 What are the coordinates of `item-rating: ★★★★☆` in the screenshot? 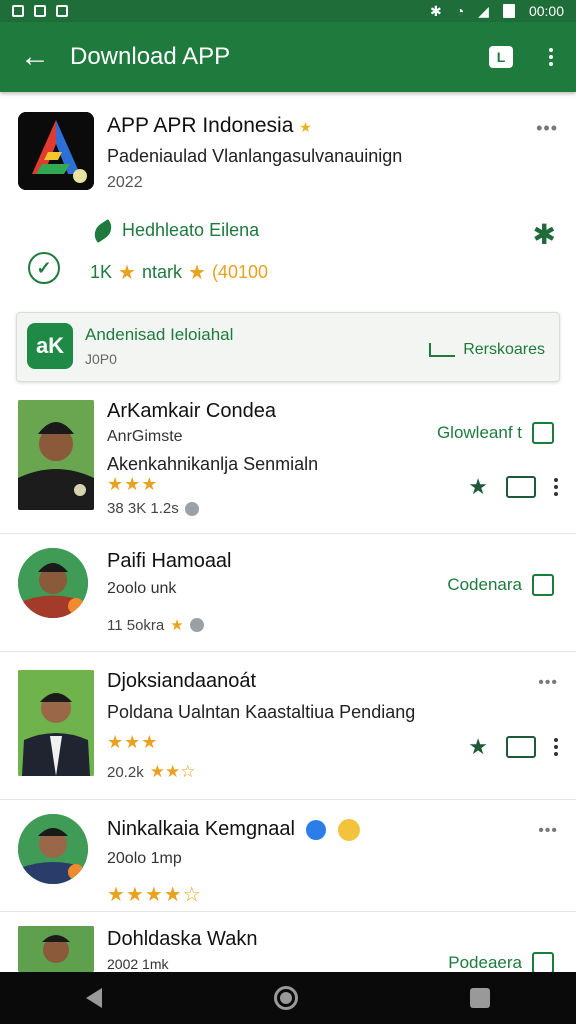 It's located at (154, 895).